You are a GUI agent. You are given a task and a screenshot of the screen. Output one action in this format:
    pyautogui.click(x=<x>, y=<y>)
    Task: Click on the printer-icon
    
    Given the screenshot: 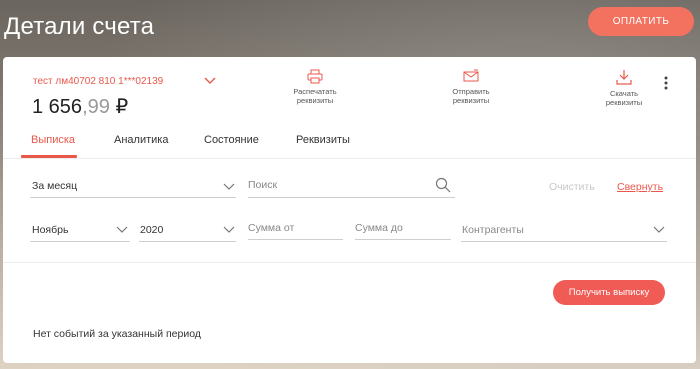 What is the action you would take?
    pyautogui.click(x=315, y=76)
    